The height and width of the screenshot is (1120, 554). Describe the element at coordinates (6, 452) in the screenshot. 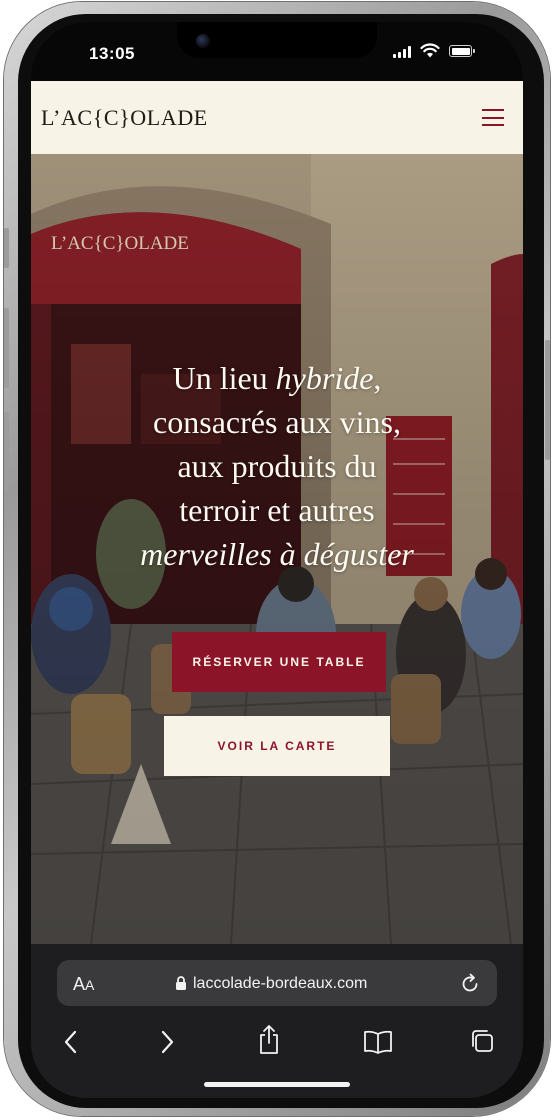

I see `volume-down-button` at that location.